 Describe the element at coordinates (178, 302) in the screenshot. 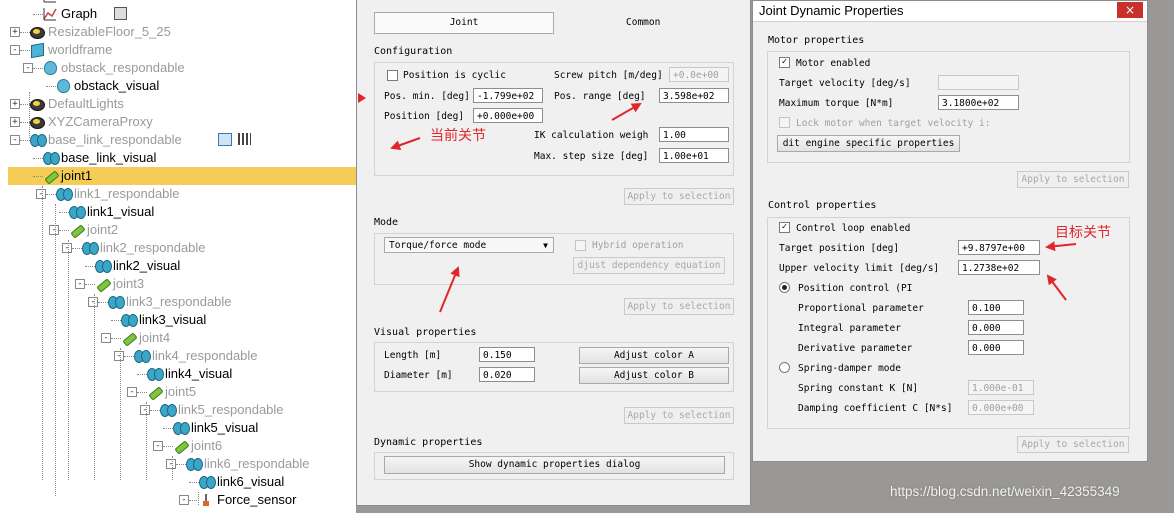

I see `tree-item-link3-respondable: - link3_respondable` at that location.